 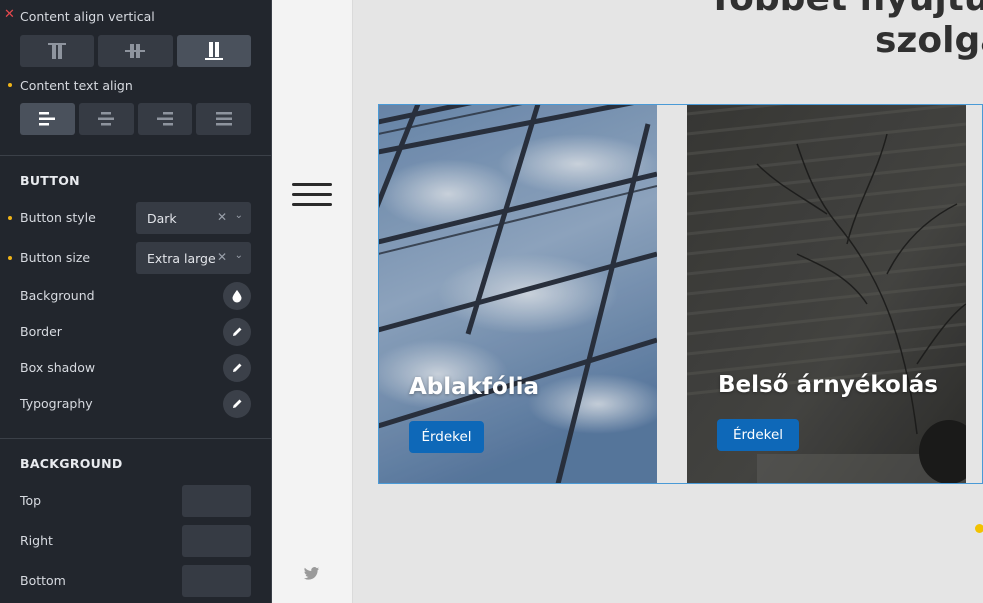 What do you see at coordinates (50, 180) in the screenshot?
I see `button-section-title: BUTTON` at bounding box center [50, 180].